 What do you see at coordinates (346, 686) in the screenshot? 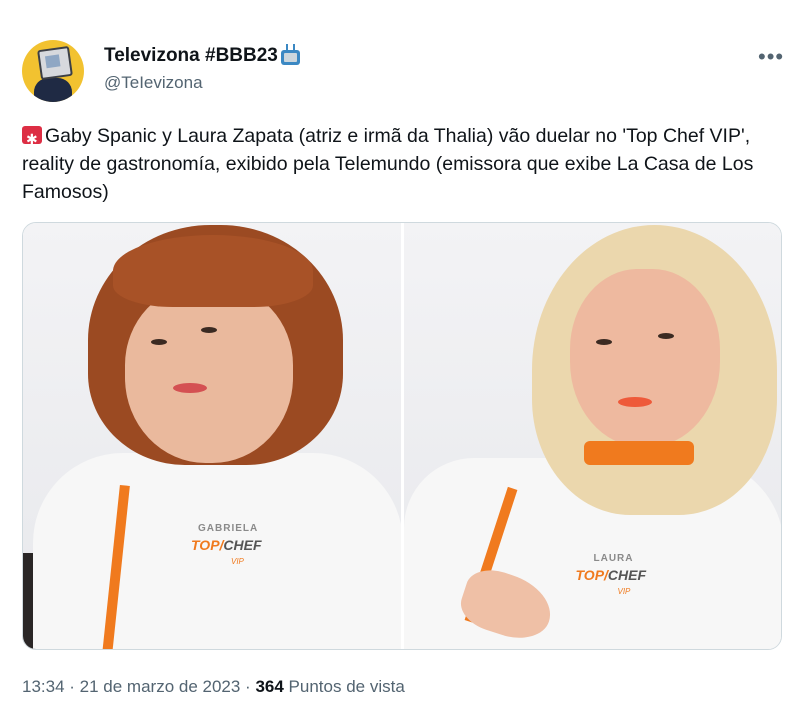
I see `views-label: Puntos de vista` at bounding box center [346, 686].